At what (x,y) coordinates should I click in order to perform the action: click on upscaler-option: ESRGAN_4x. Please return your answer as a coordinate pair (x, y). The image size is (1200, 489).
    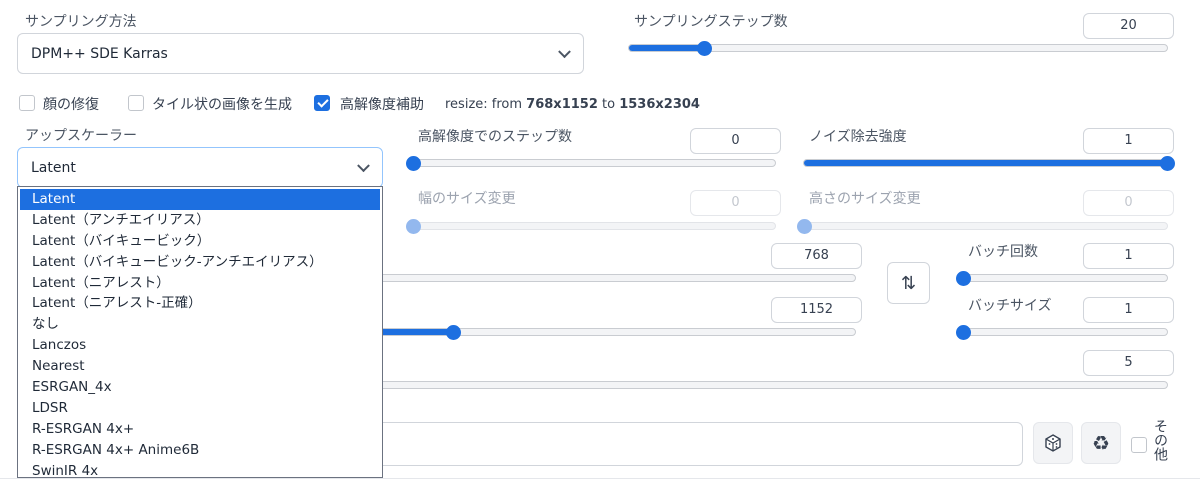
    Looking at the image, I should click on (200, 387).